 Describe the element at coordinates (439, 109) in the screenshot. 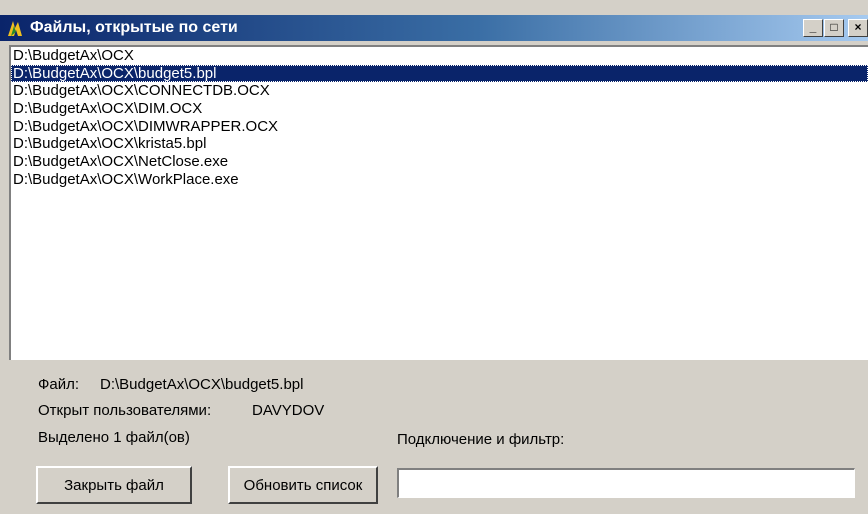

I see `list-item: D:\BudgetAx\OCX\DIM.OCX` at that location.